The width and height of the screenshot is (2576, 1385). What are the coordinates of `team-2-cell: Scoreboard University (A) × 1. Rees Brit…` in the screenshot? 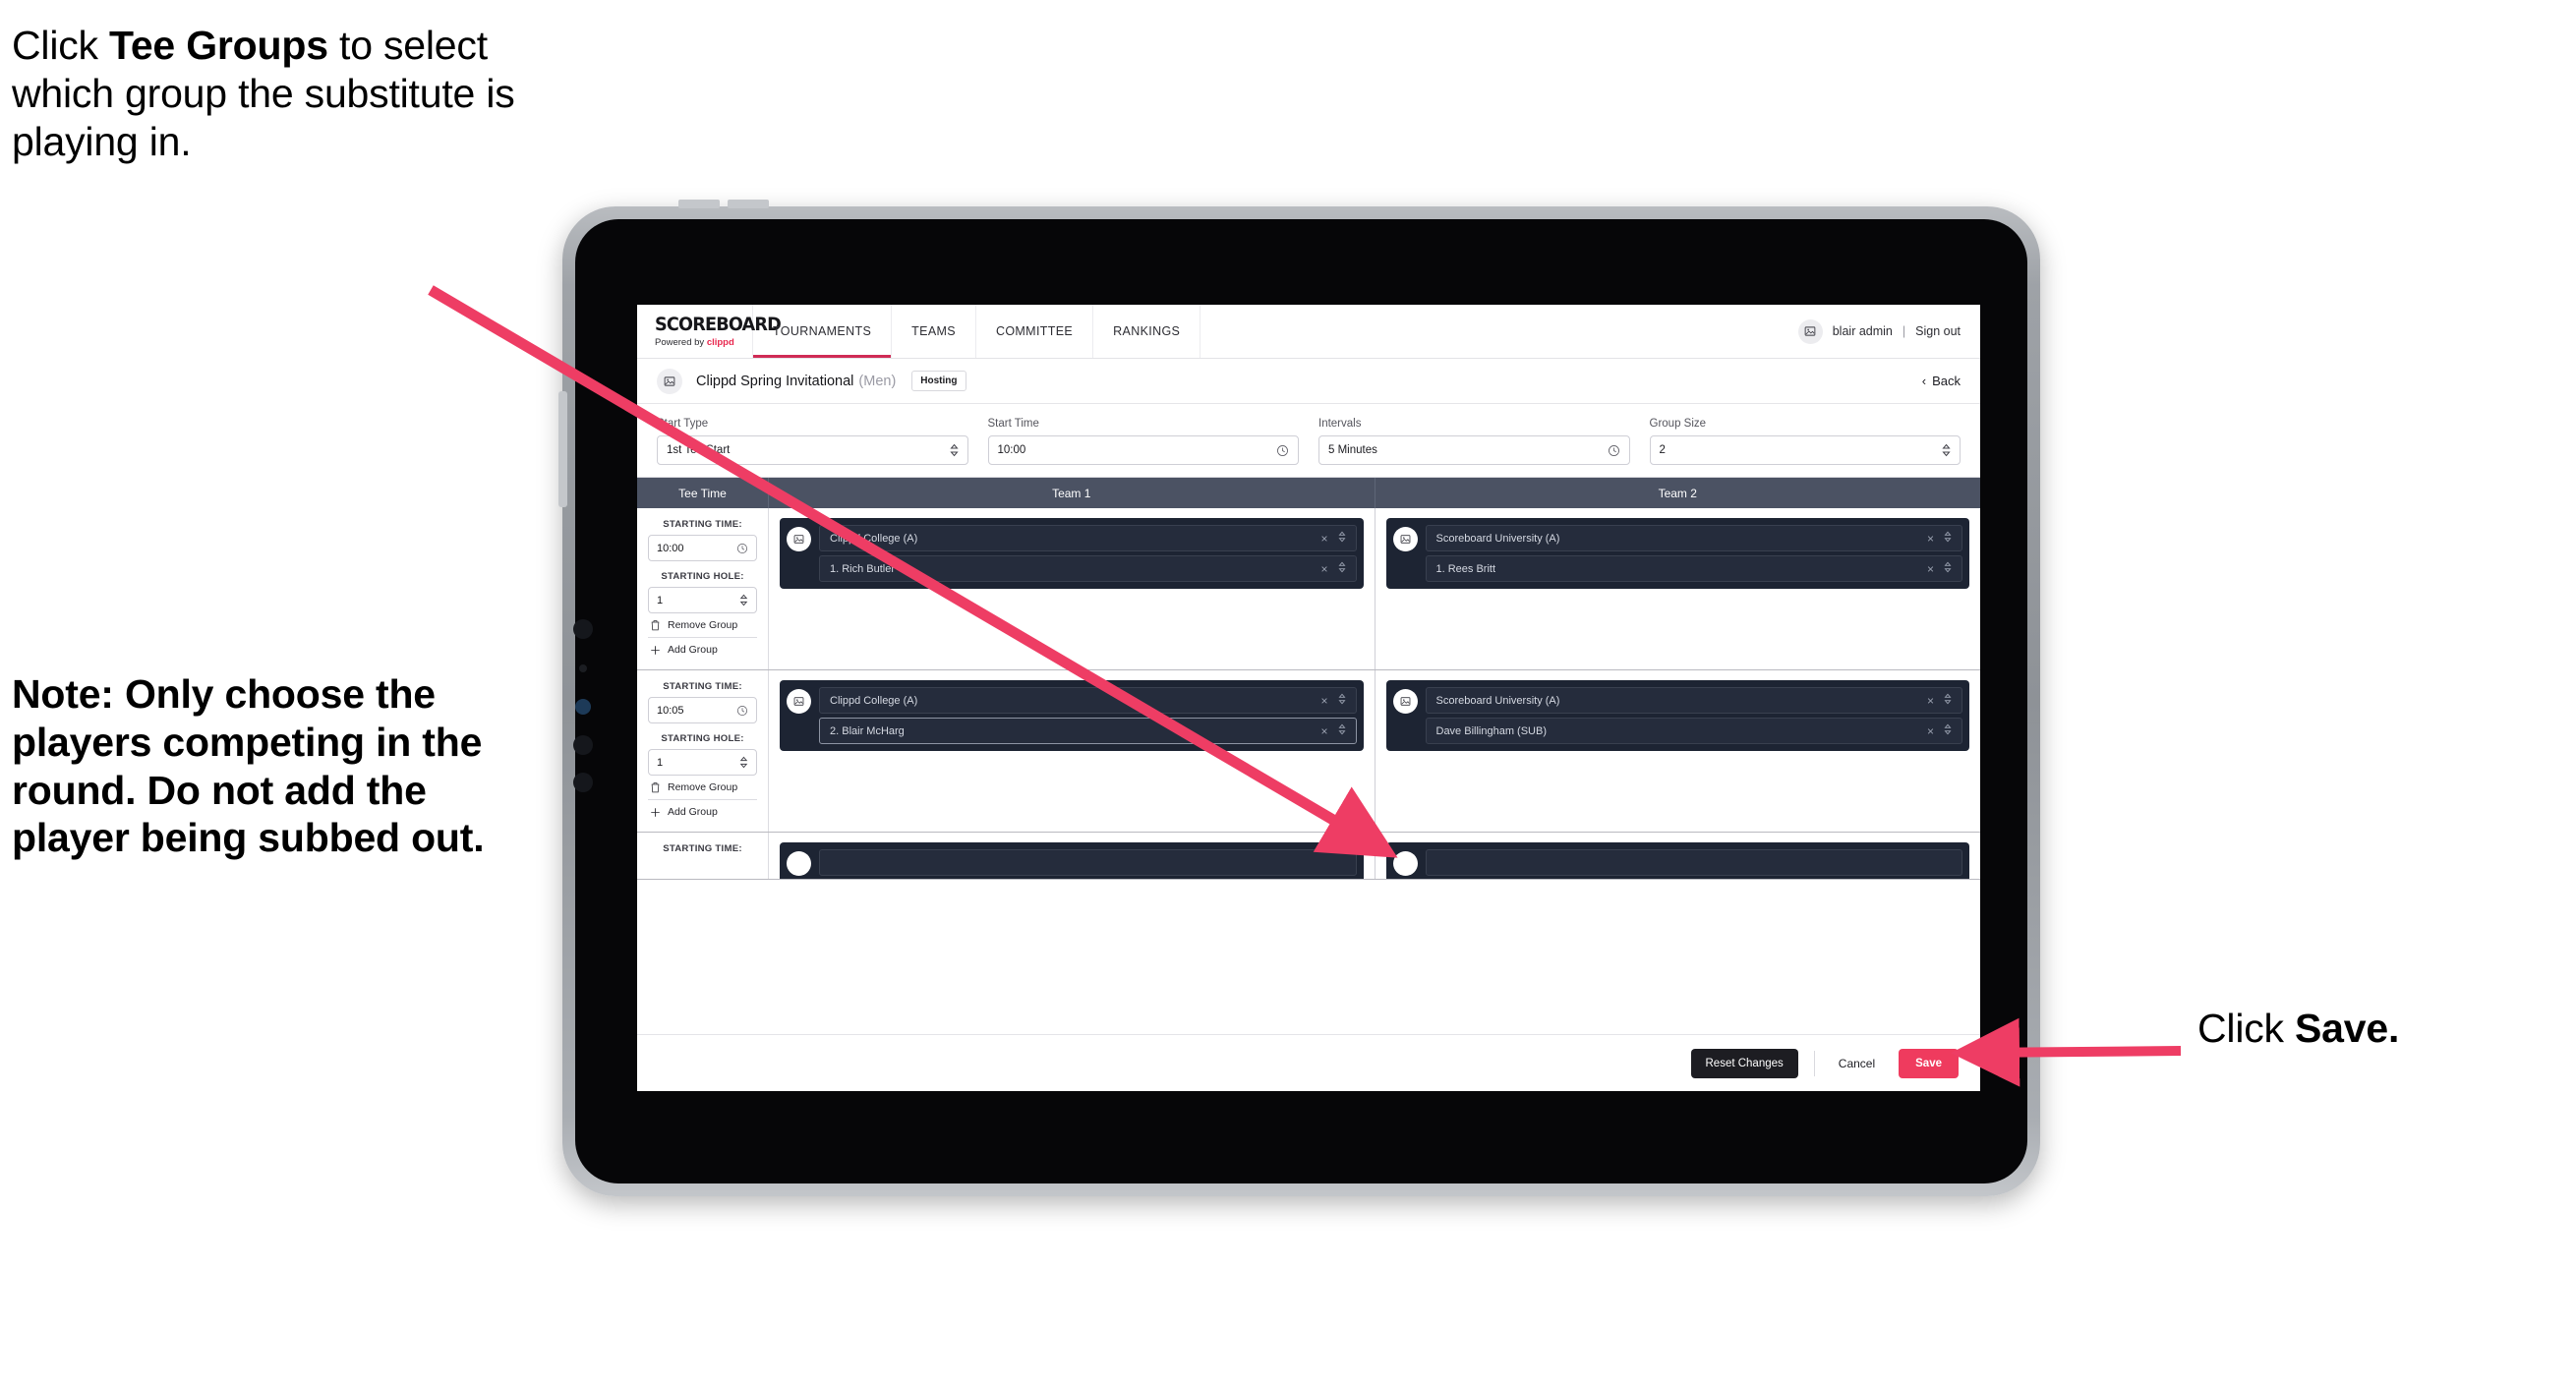 It's located at (1678, 588).